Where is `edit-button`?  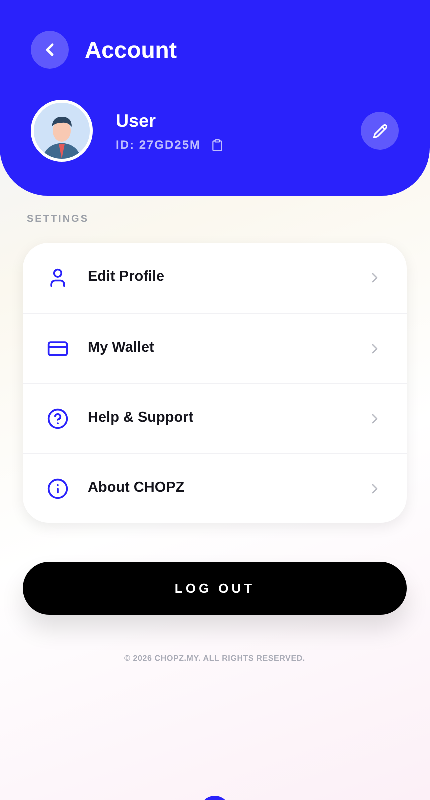
edit-button is located at coordinates (380, 131).